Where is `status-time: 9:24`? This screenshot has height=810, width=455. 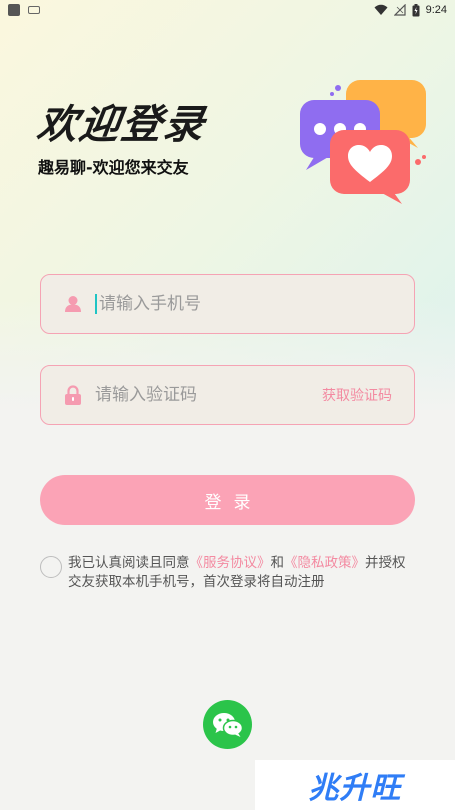 status-time: 9:24 is located at coordinates (436, 10).